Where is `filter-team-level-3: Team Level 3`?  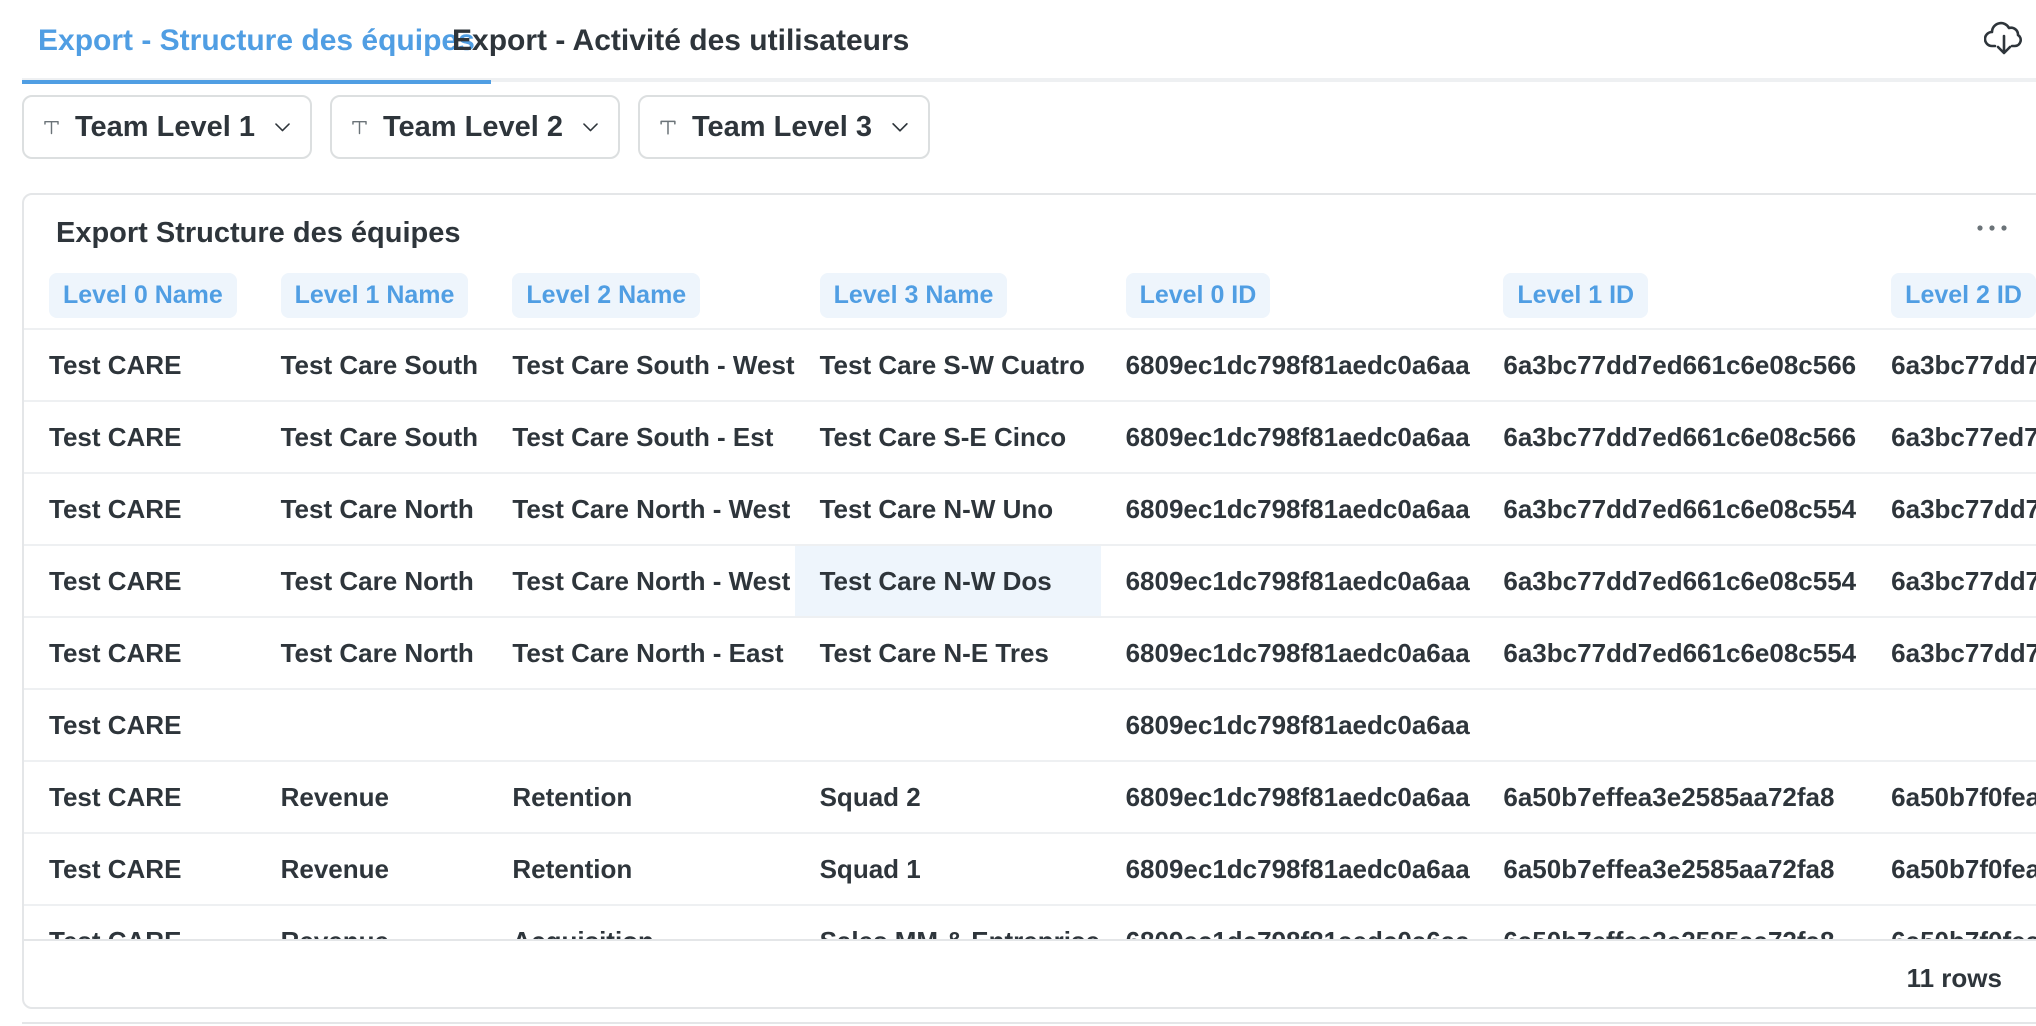
filter-team-level-3: Team Level 3 is located at coordinates (784, 127).